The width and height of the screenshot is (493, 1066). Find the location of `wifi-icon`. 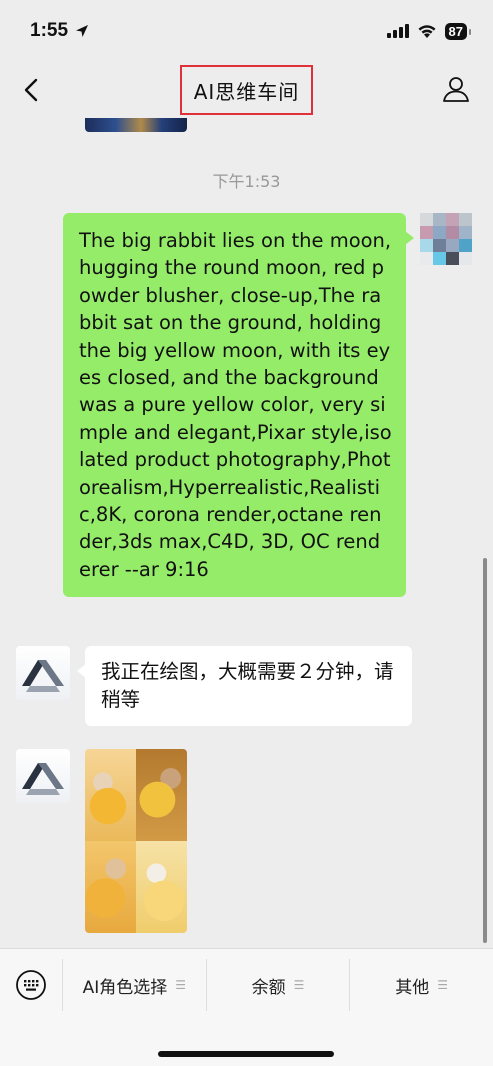

wifi-icon is located at coordinates (427, 31).